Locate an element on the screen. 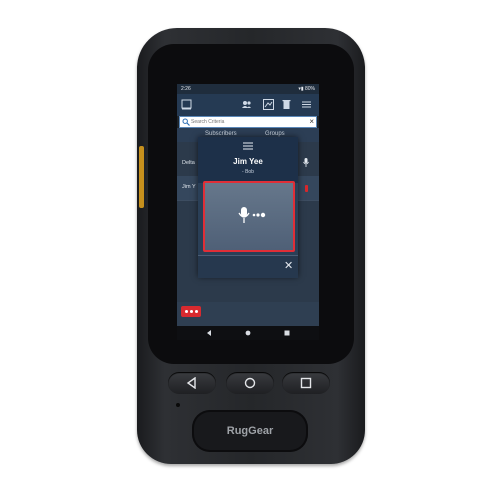  close-icon: ✕ is located at coordinates (288, 266).